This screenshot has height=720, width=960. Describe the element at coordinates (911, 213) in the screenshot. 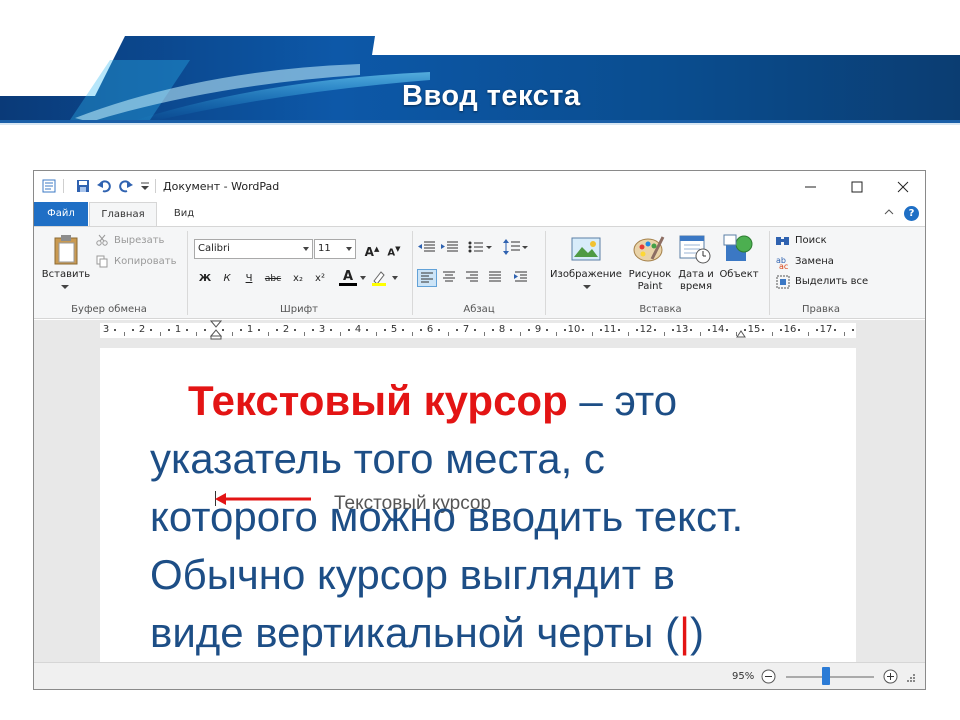

I see `help-button: ?` at that location.